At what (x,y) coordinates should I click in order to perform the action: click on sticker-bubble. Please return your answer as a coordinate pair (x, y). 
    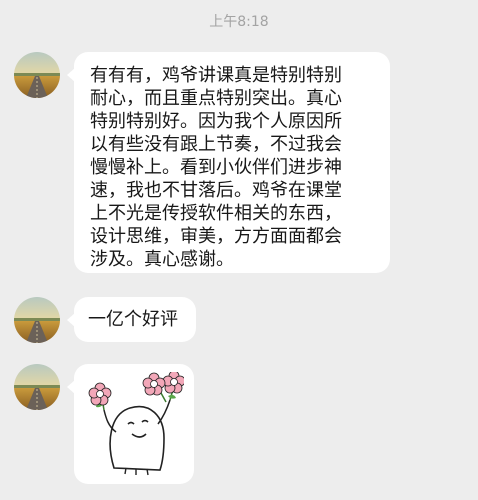
    Looking at the image, I should click on (130, 424).